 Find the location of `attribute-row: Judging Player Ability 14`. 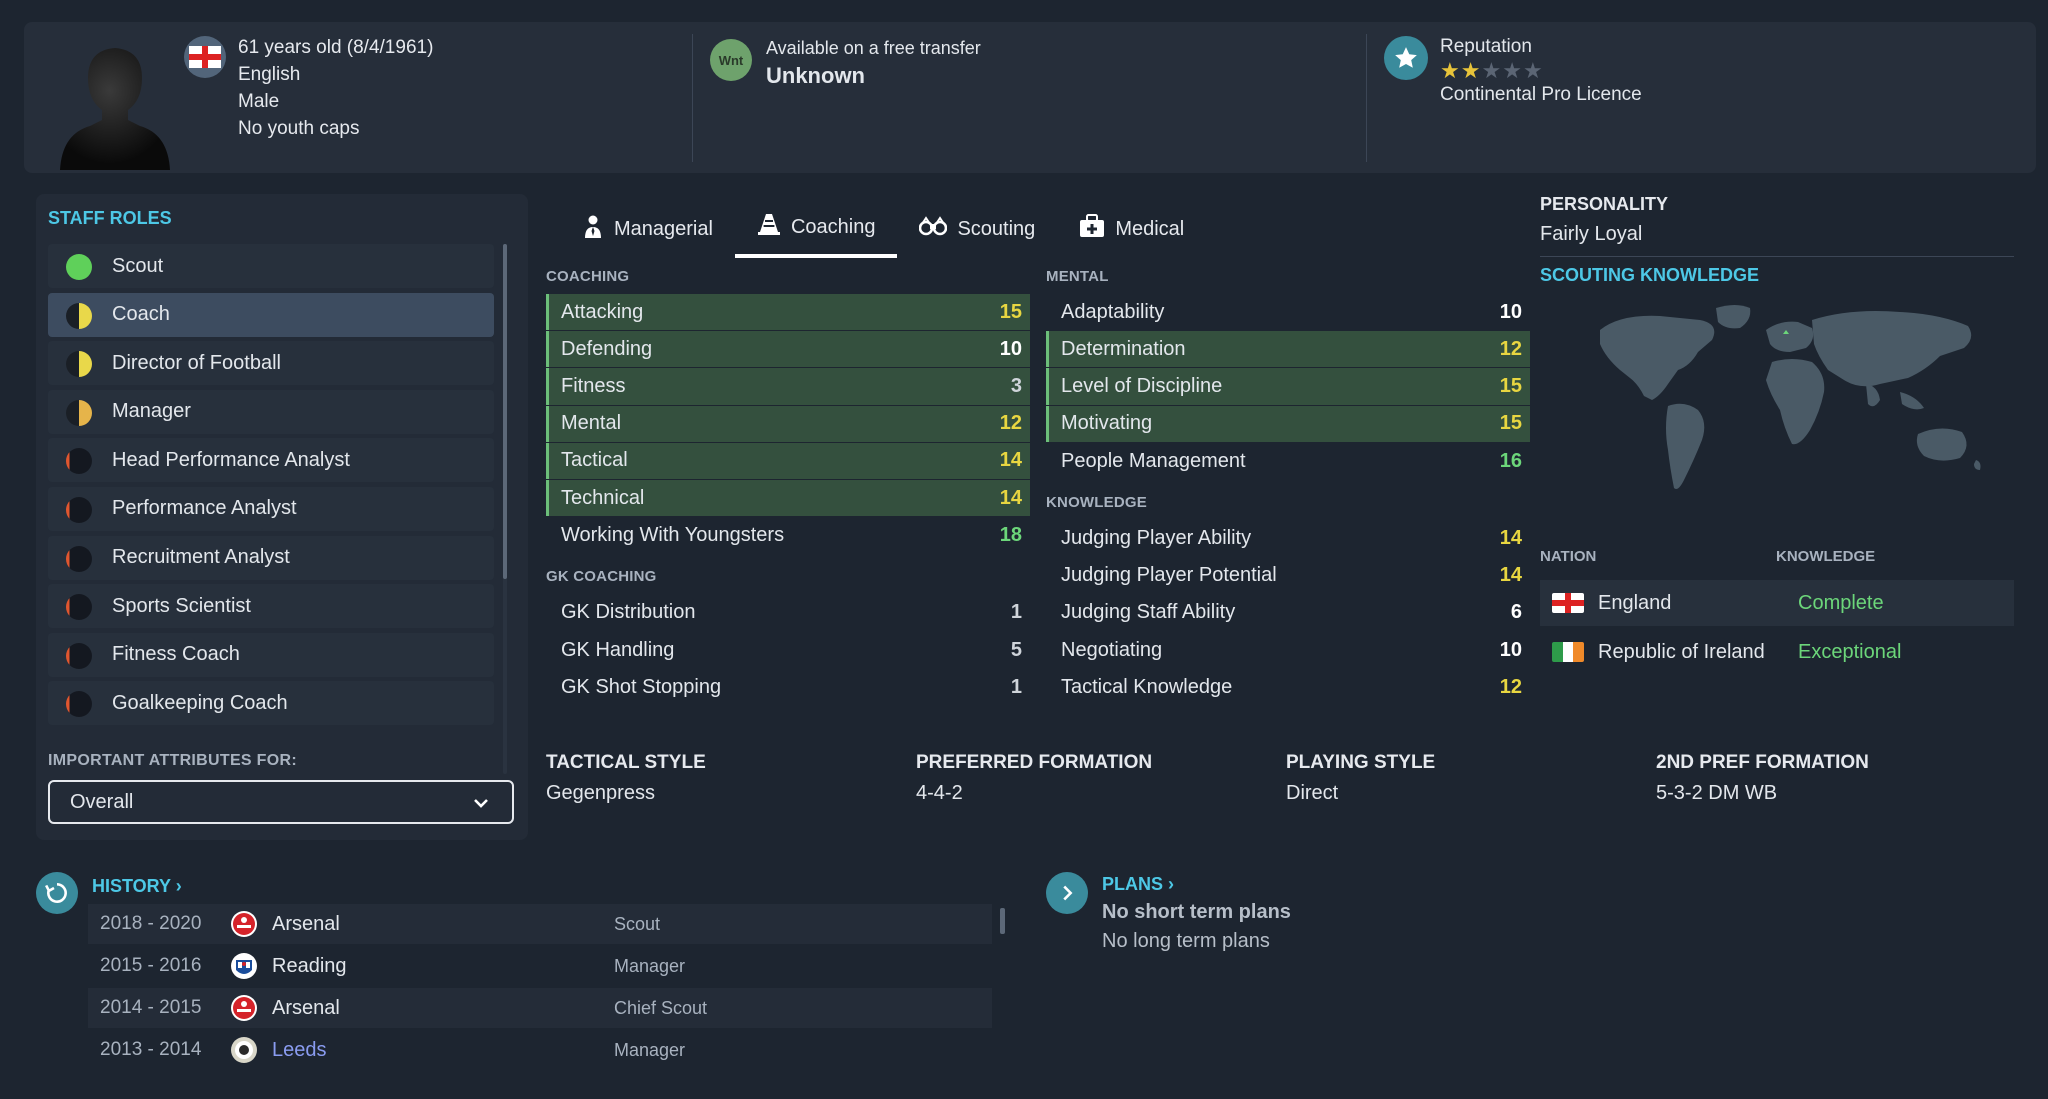

attribute-row: Judging Player Ability 14 is located at coordinates (1288, 538).